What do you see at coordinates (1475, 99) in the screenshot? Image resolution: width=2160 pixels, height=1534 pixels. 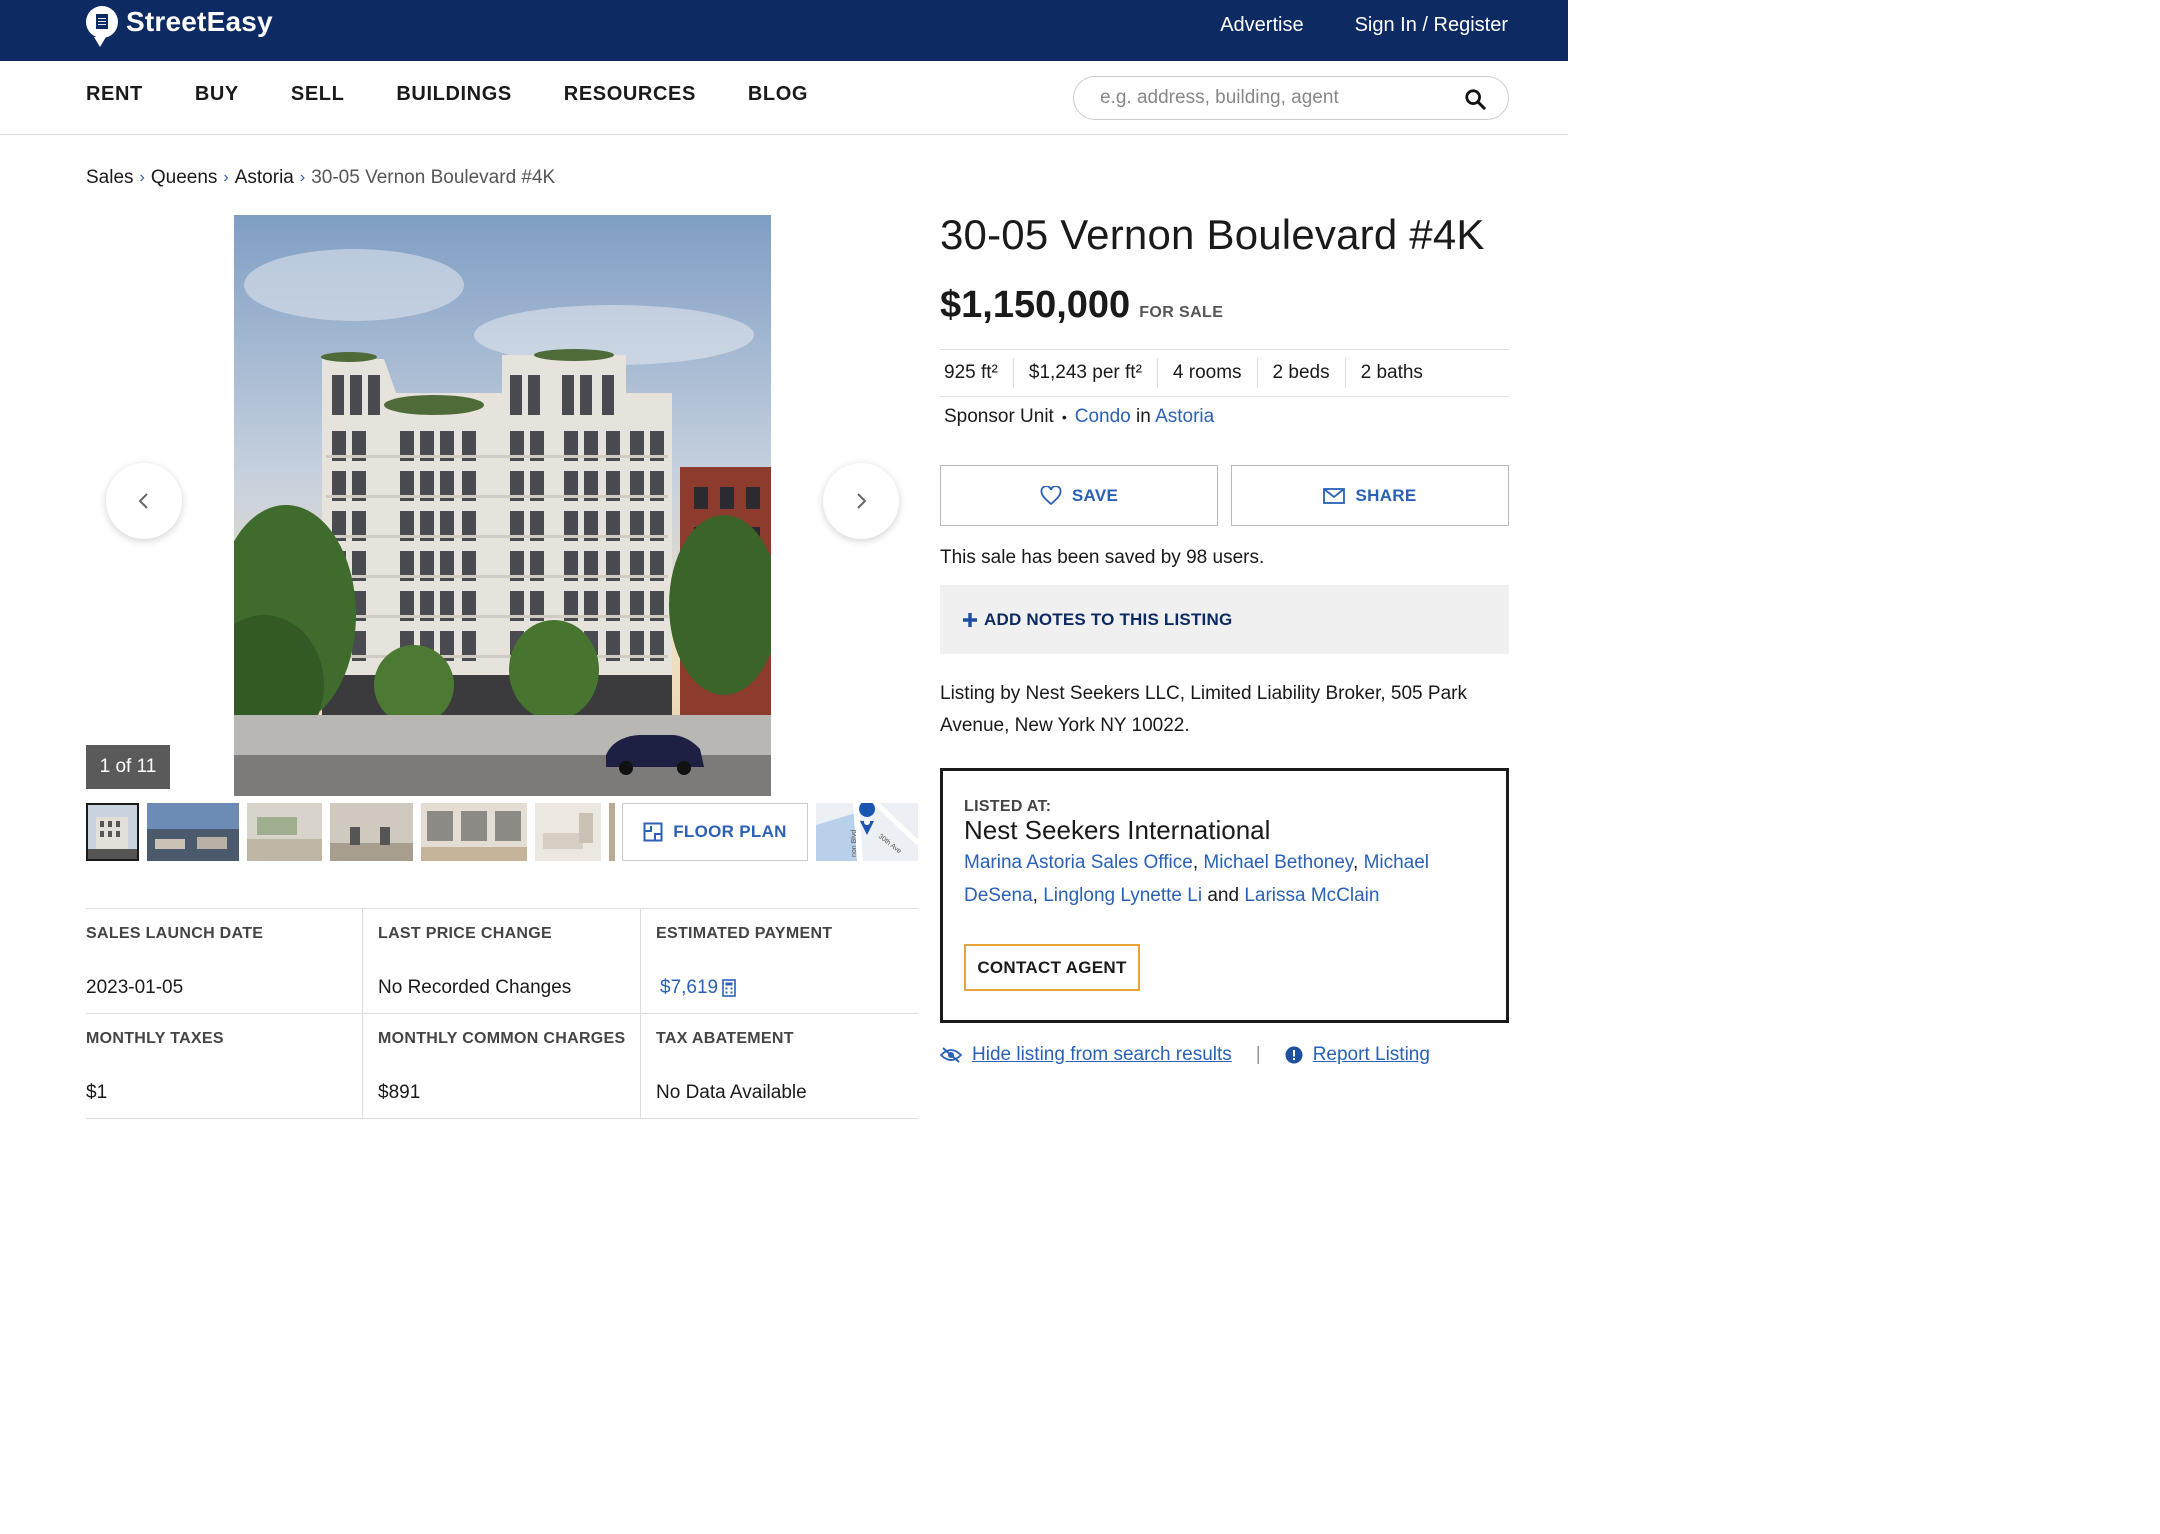 I see `search-icon` at bounding box center [1475, 99].